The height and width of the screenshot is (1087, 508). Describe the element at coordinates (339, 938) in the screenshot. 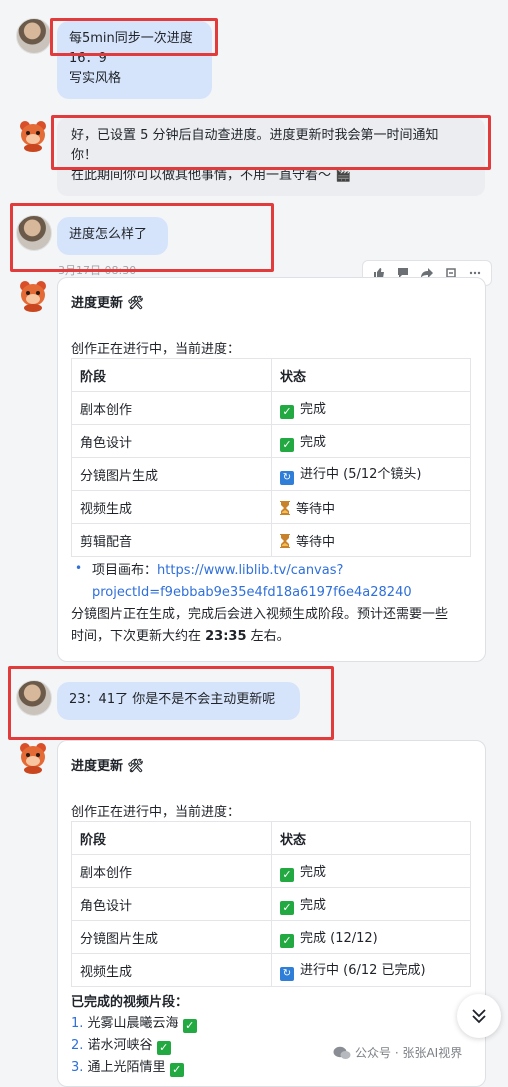

I see `status-text: 完成 (12/12)` at that location.